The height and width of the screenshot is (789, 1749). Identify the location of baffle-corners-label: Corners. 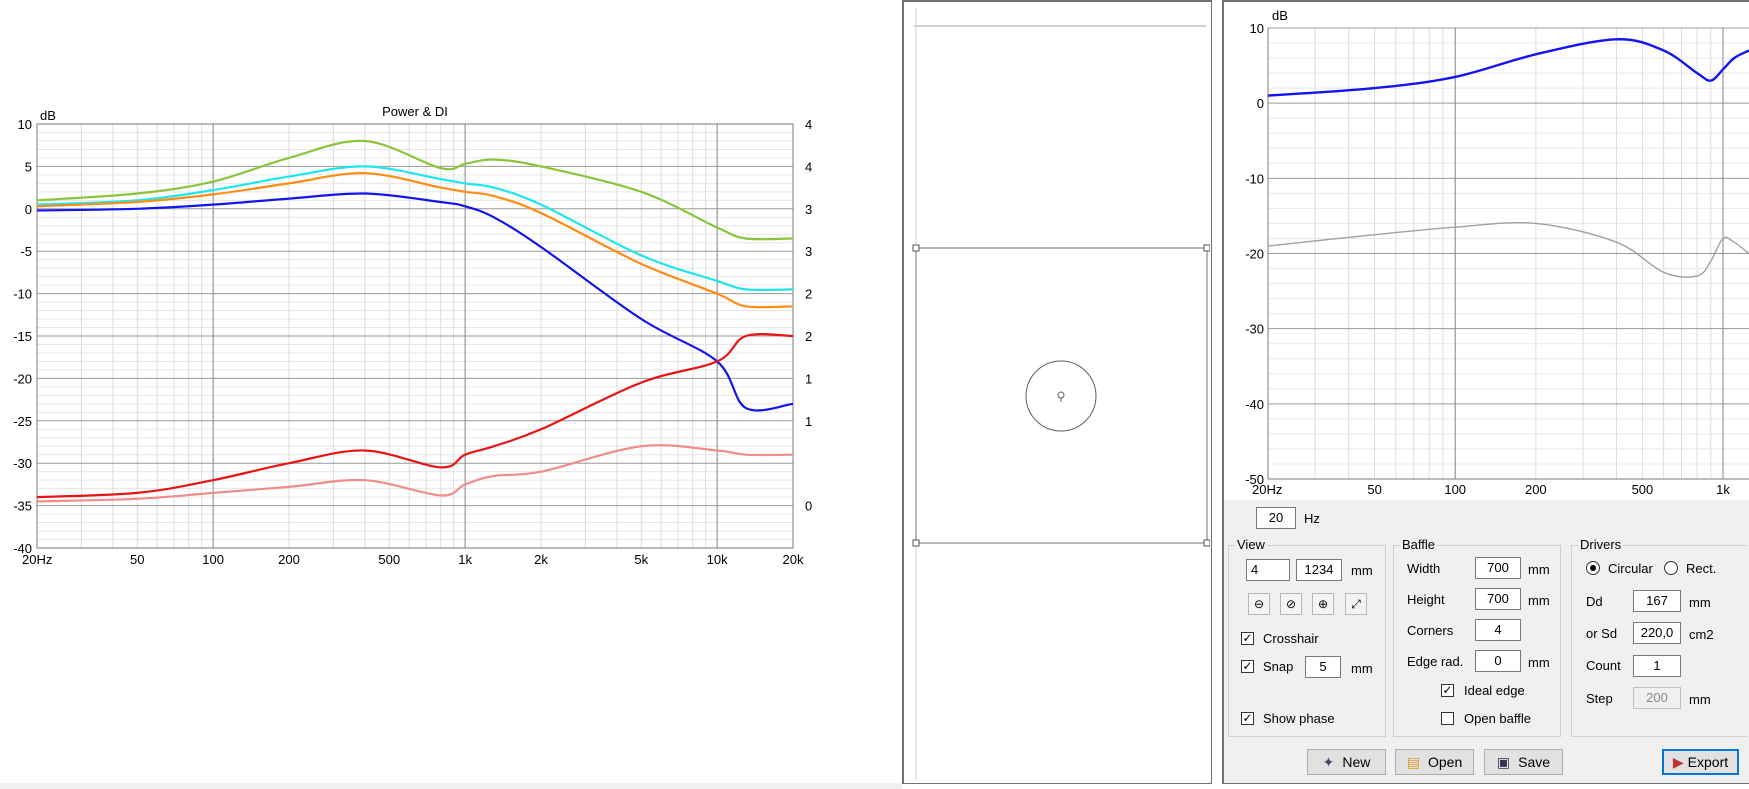
(1430, 630).